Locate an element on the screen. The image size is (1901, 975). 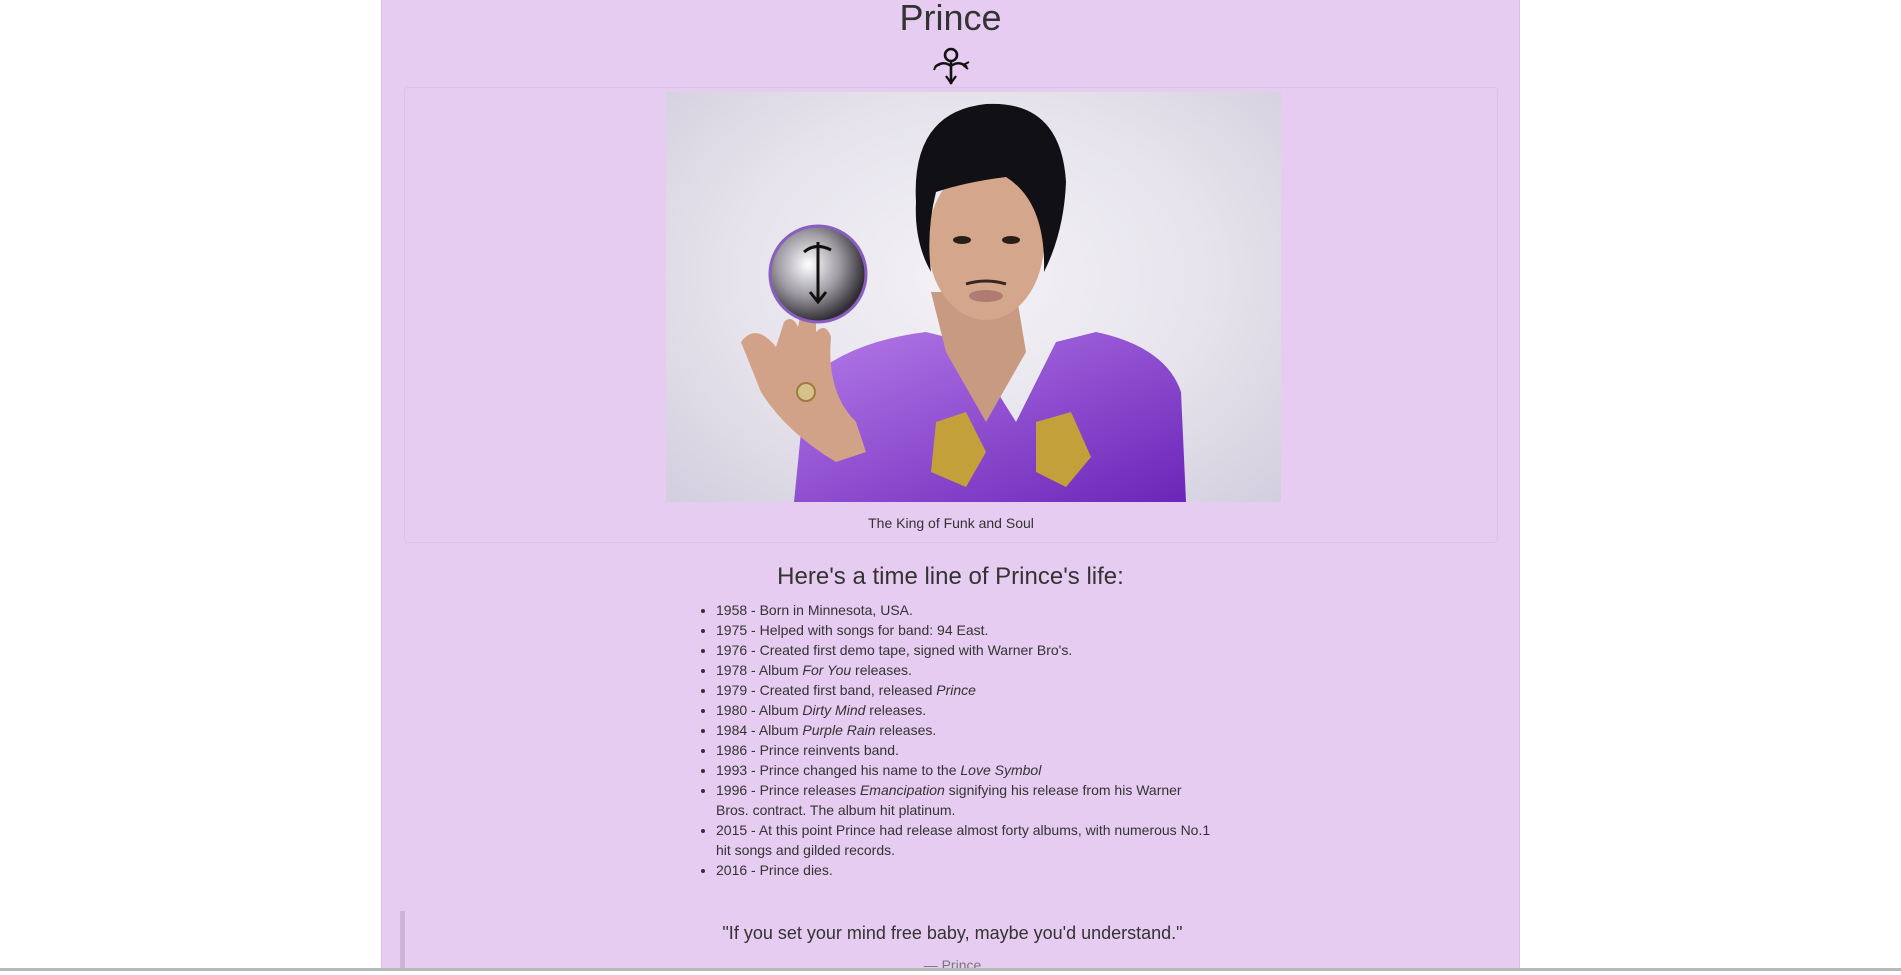
timeline-item: 2016 - Prince dies. is located at coordinates (966, 870).